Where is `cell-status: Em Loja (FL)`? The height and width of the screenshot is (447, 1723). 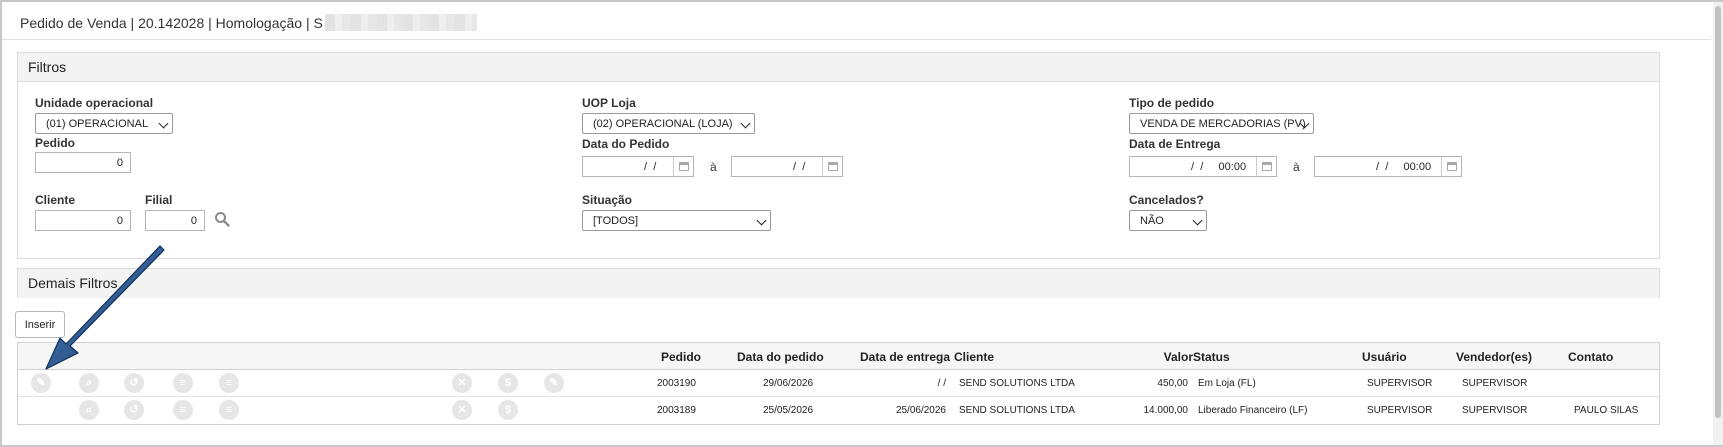 cell-status: Em Loja (FL) is located at coordinates (1227, 383).